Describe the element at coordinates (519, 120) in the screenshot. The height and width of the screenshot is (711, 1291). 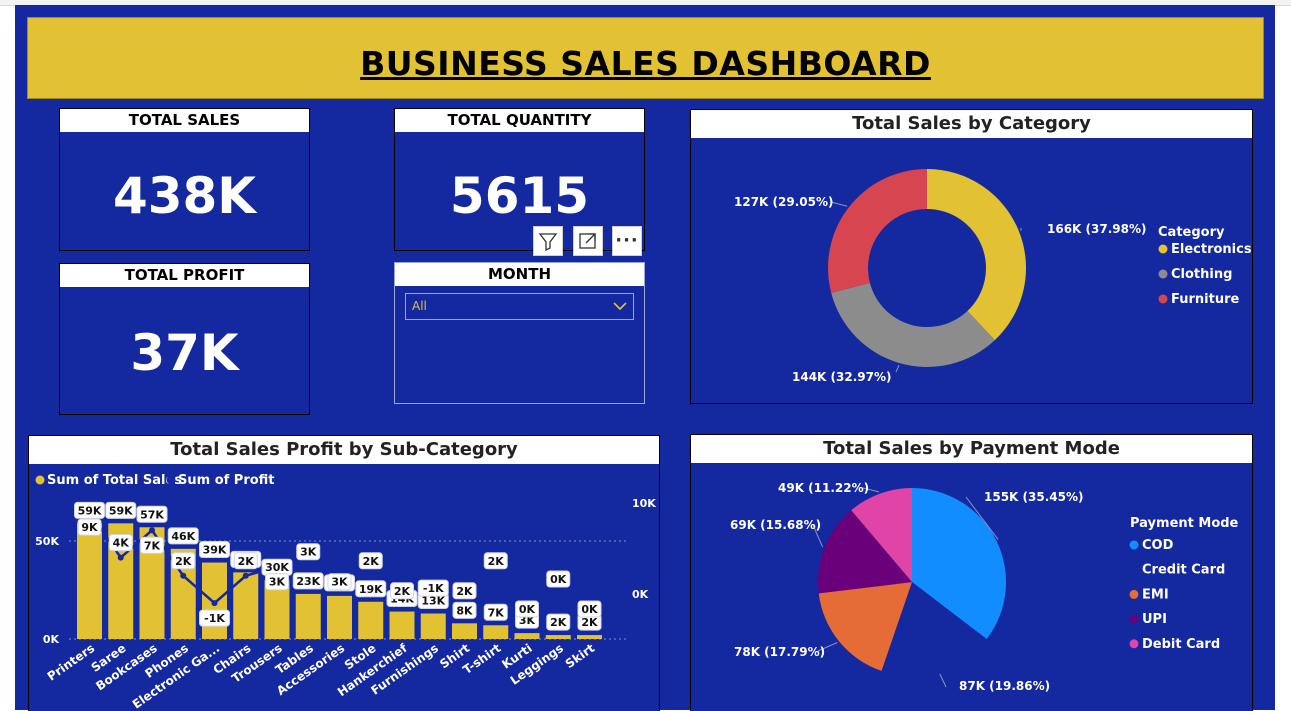
I see `total-quantity-label: TOTAL QUANTITY` at that location.